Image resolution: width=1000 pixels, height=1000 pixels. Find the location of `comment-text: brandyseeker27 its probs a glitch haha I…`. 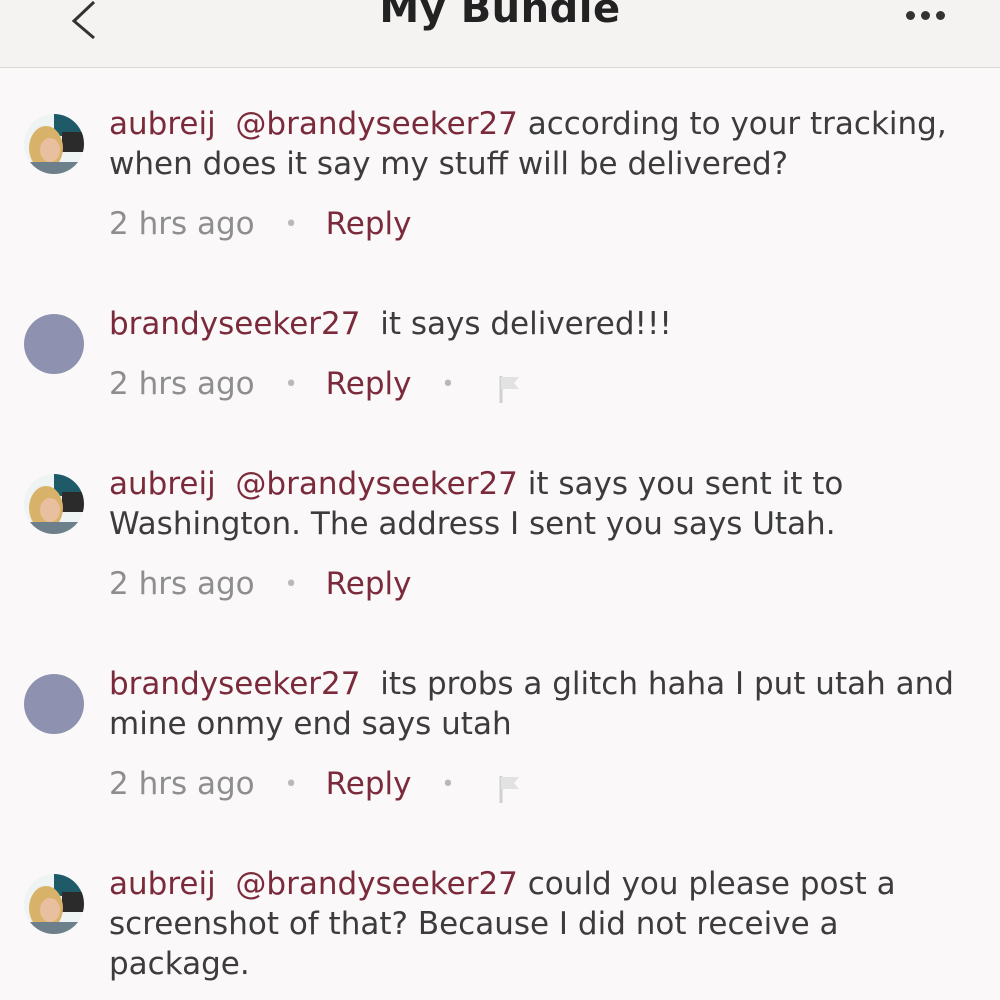

comment-text: brandyseeker27 its probs a glitch haha I… is located at coordinates (544, 704).